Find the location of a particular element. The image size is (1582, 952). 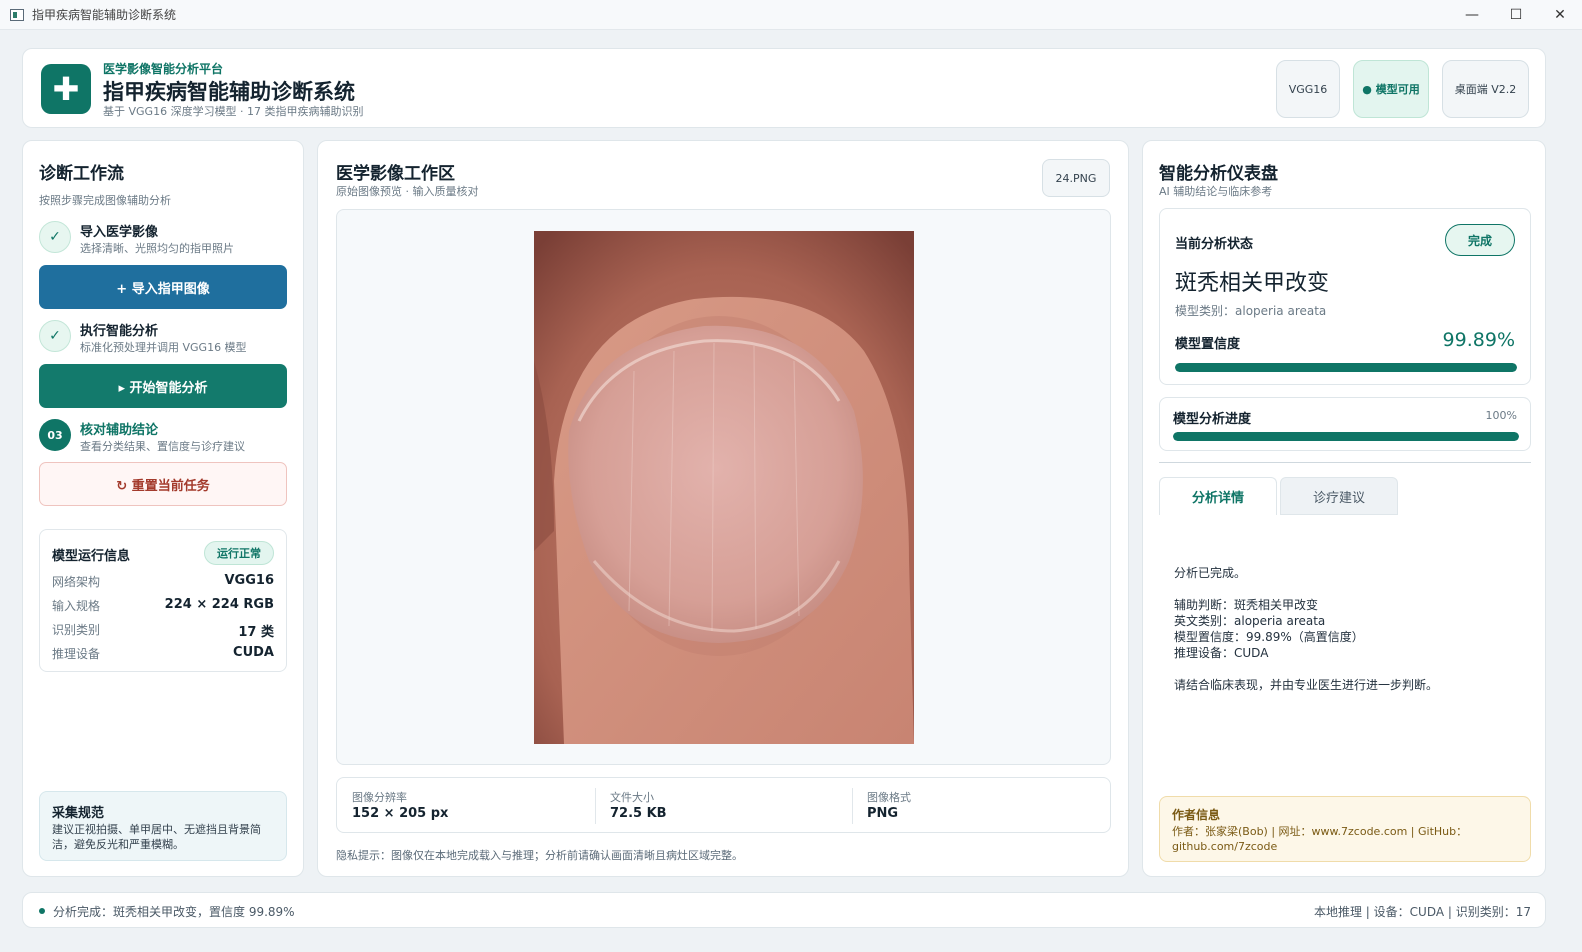

tab-analysis-details: 分析详情 is located at coordinates (1218, 496).